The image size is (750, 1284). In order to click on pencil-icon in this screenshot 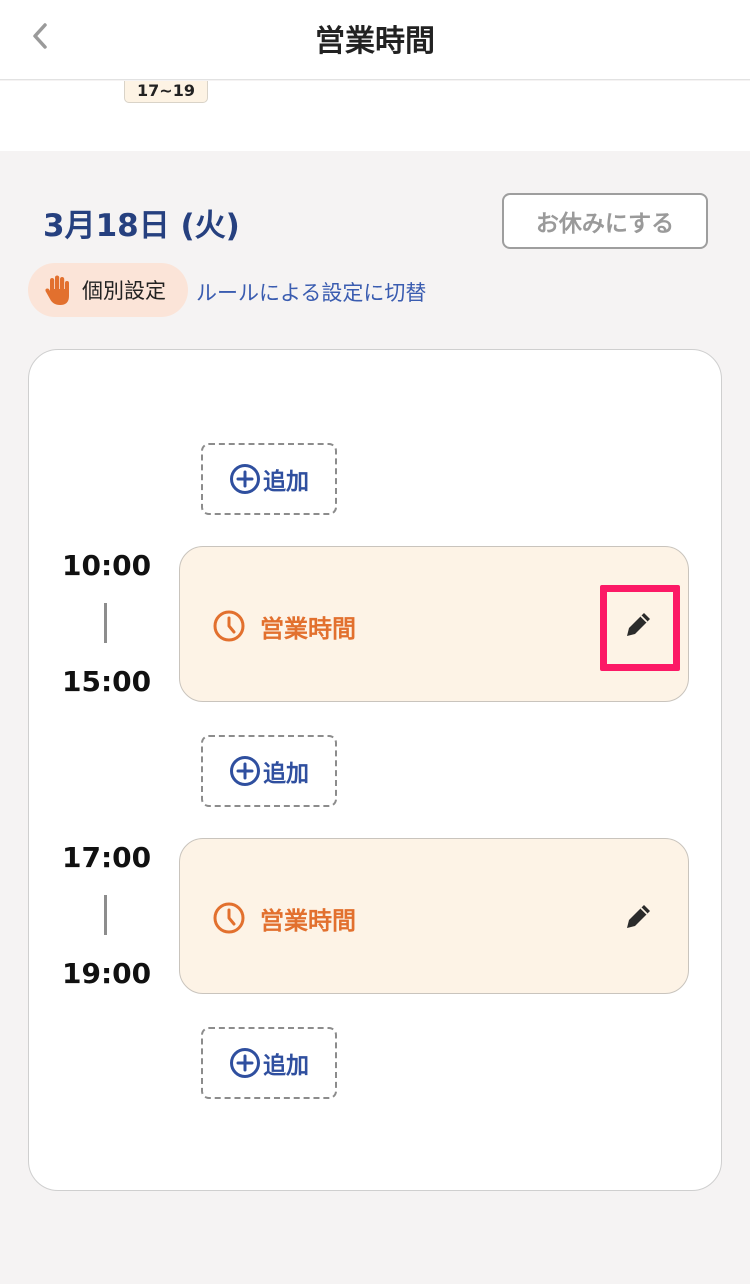, I will do `click(638, 916)`.